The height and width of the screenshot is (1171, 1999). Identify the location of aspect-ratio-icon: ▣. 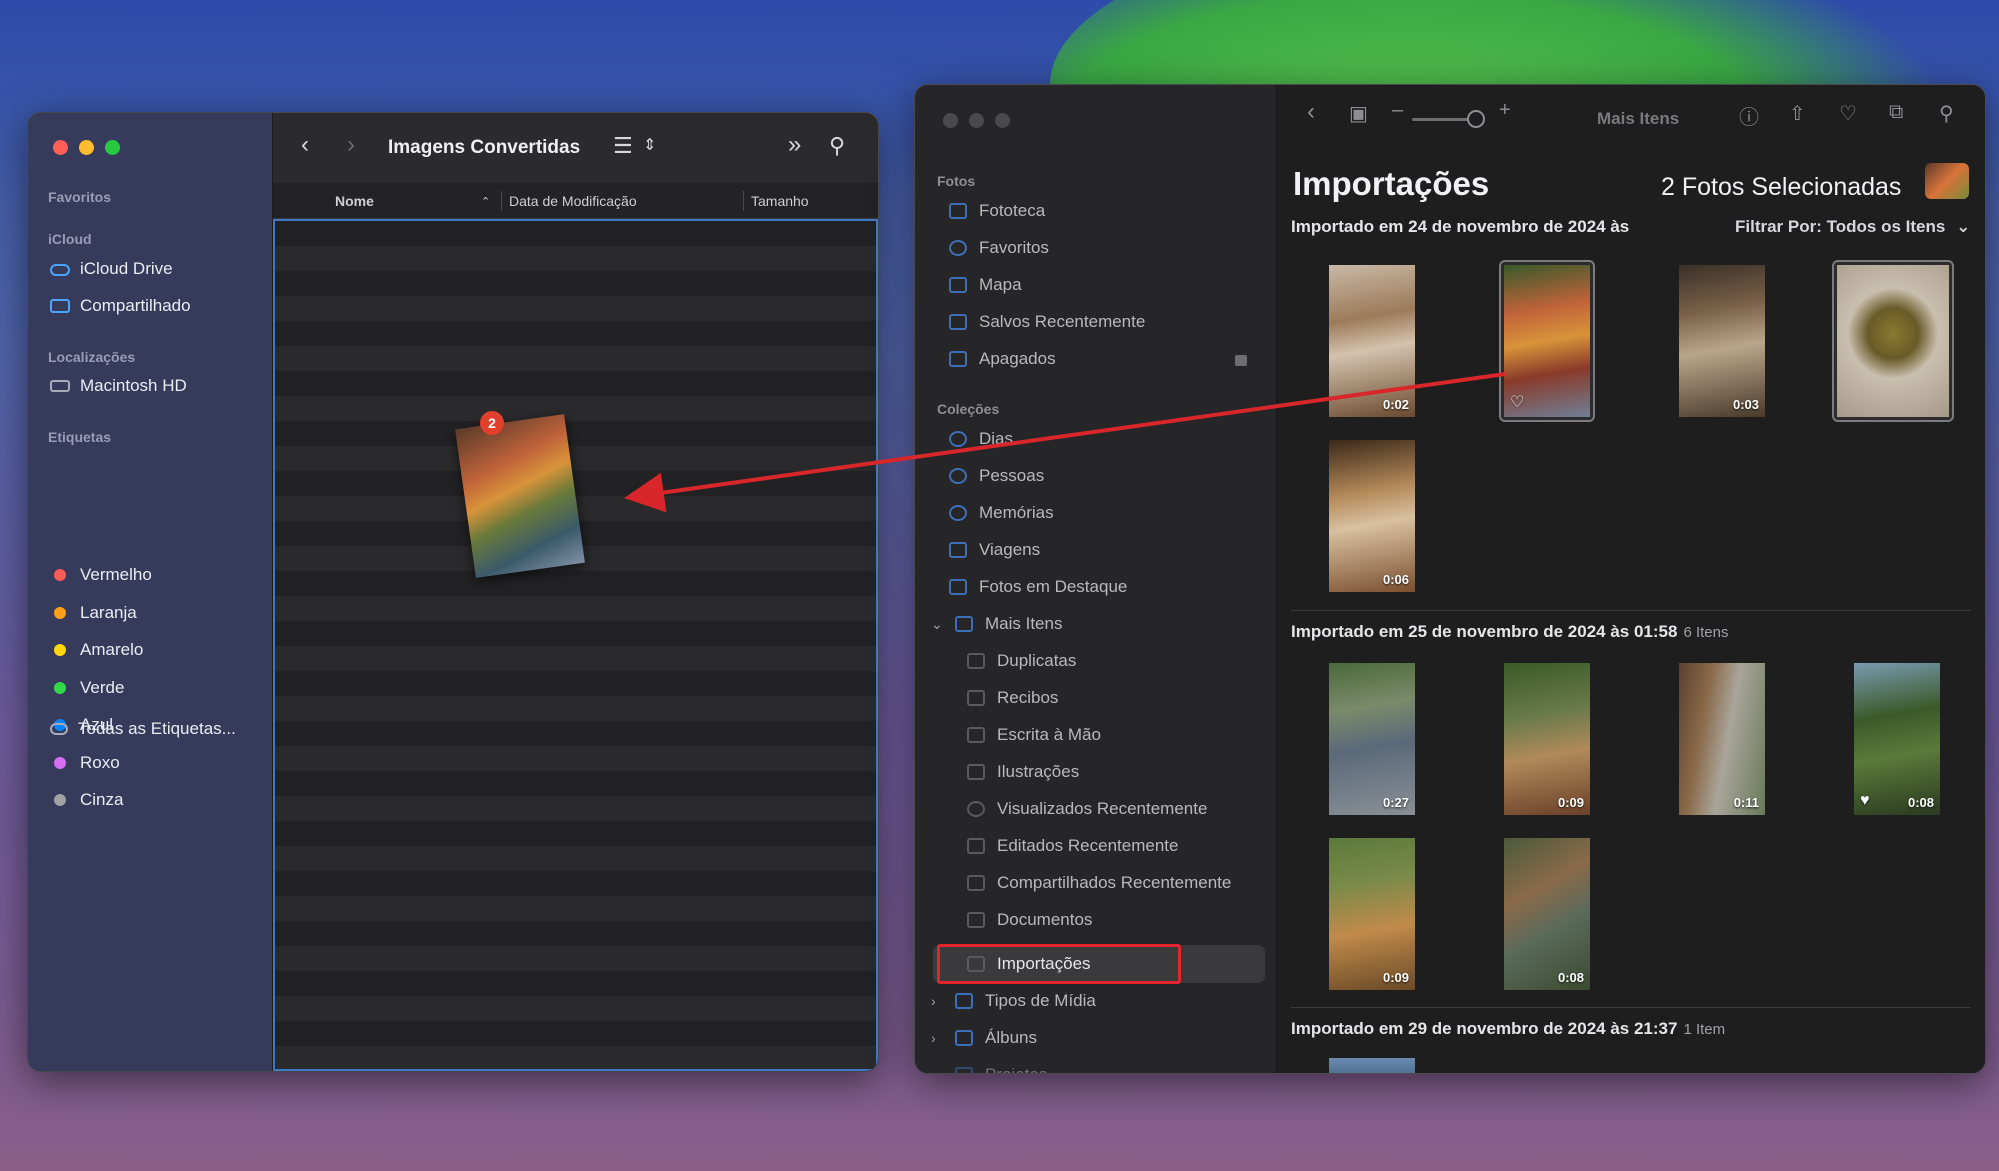
(1358, 113).